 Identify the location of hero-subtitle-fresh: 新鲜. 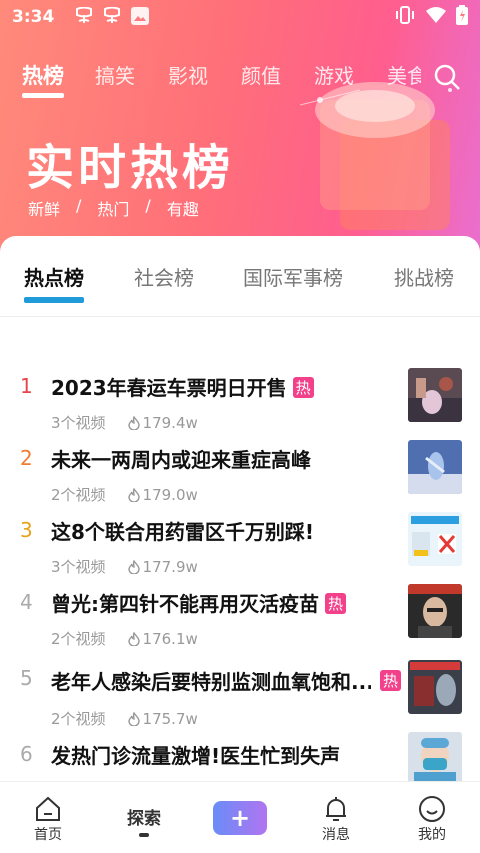
(44, 209).